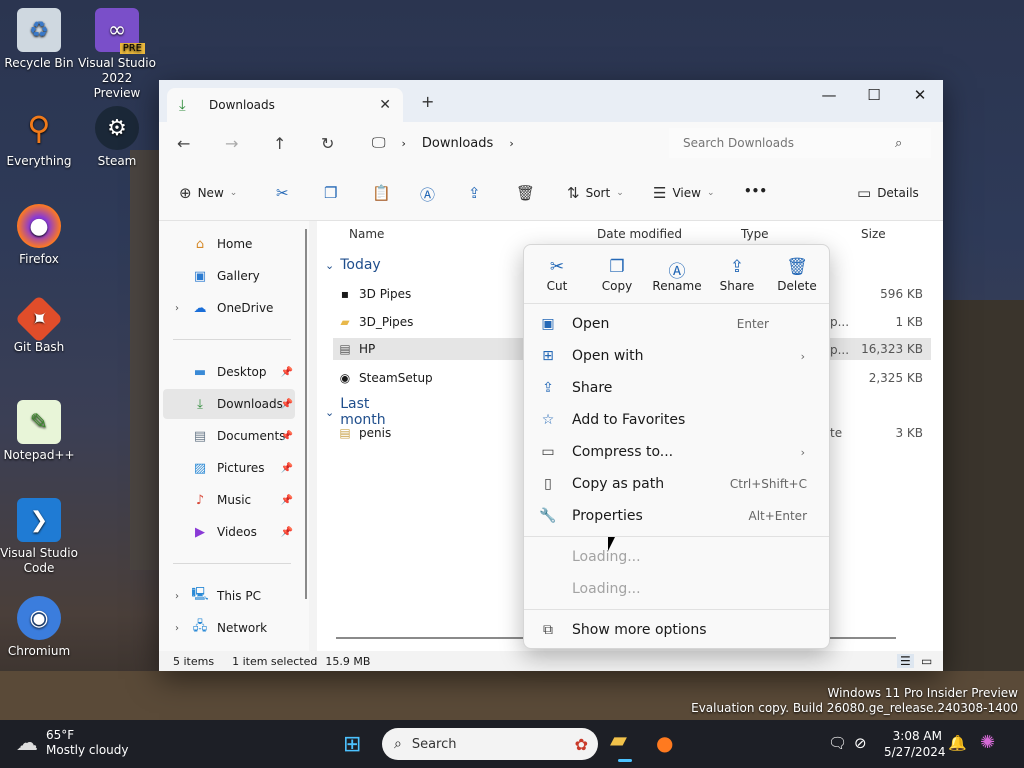 The image size is (1024, 768). I want to click on search-box: ⌕, so click(800, 143).